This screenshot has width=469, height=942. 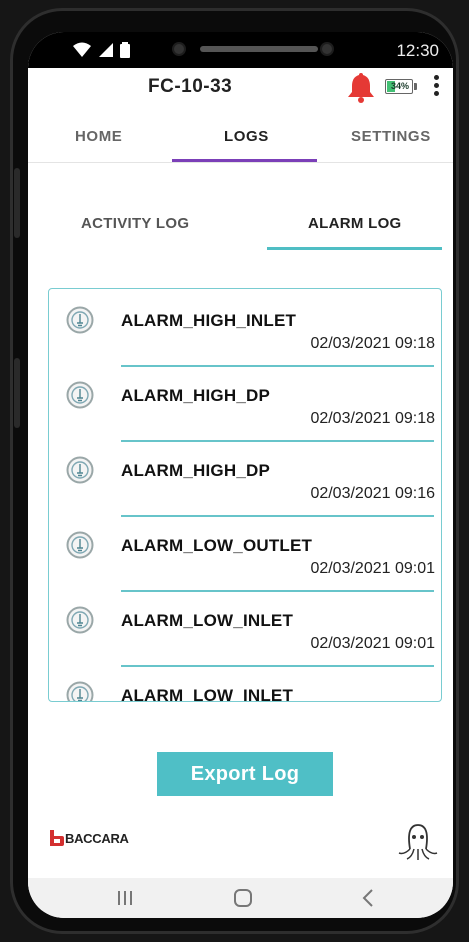 I want to click on battery-percent: 34%, so click(x=400, y=86).